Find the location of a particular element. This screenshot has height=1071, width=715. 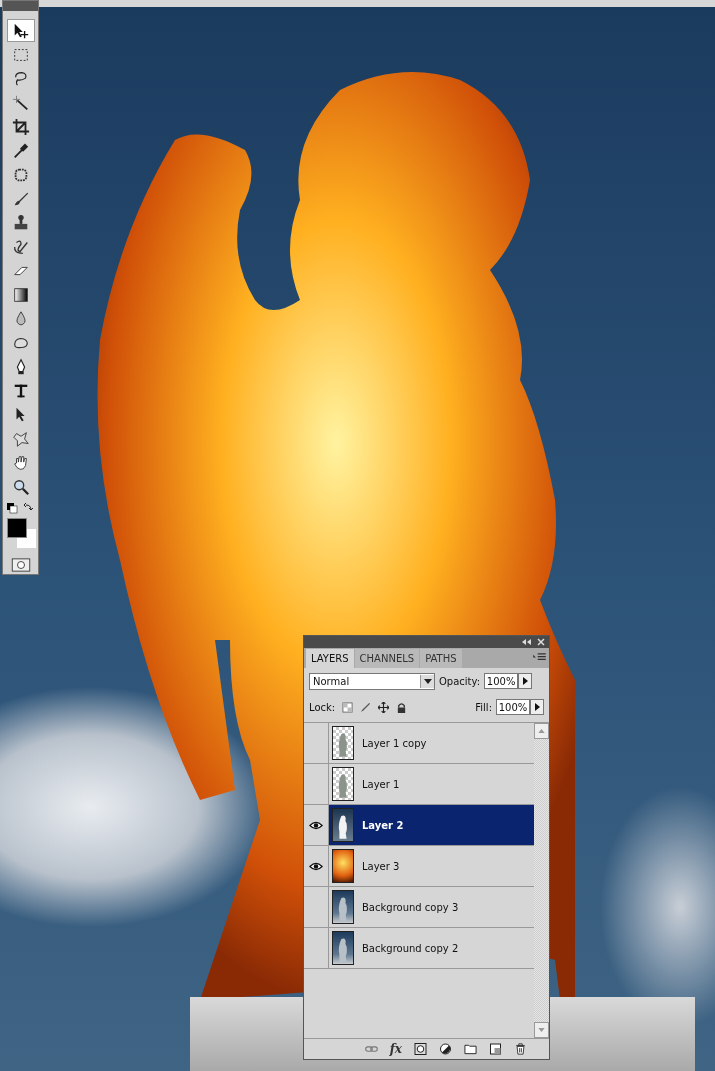

layer-mask-icon is located at coordinates (420, 1049).